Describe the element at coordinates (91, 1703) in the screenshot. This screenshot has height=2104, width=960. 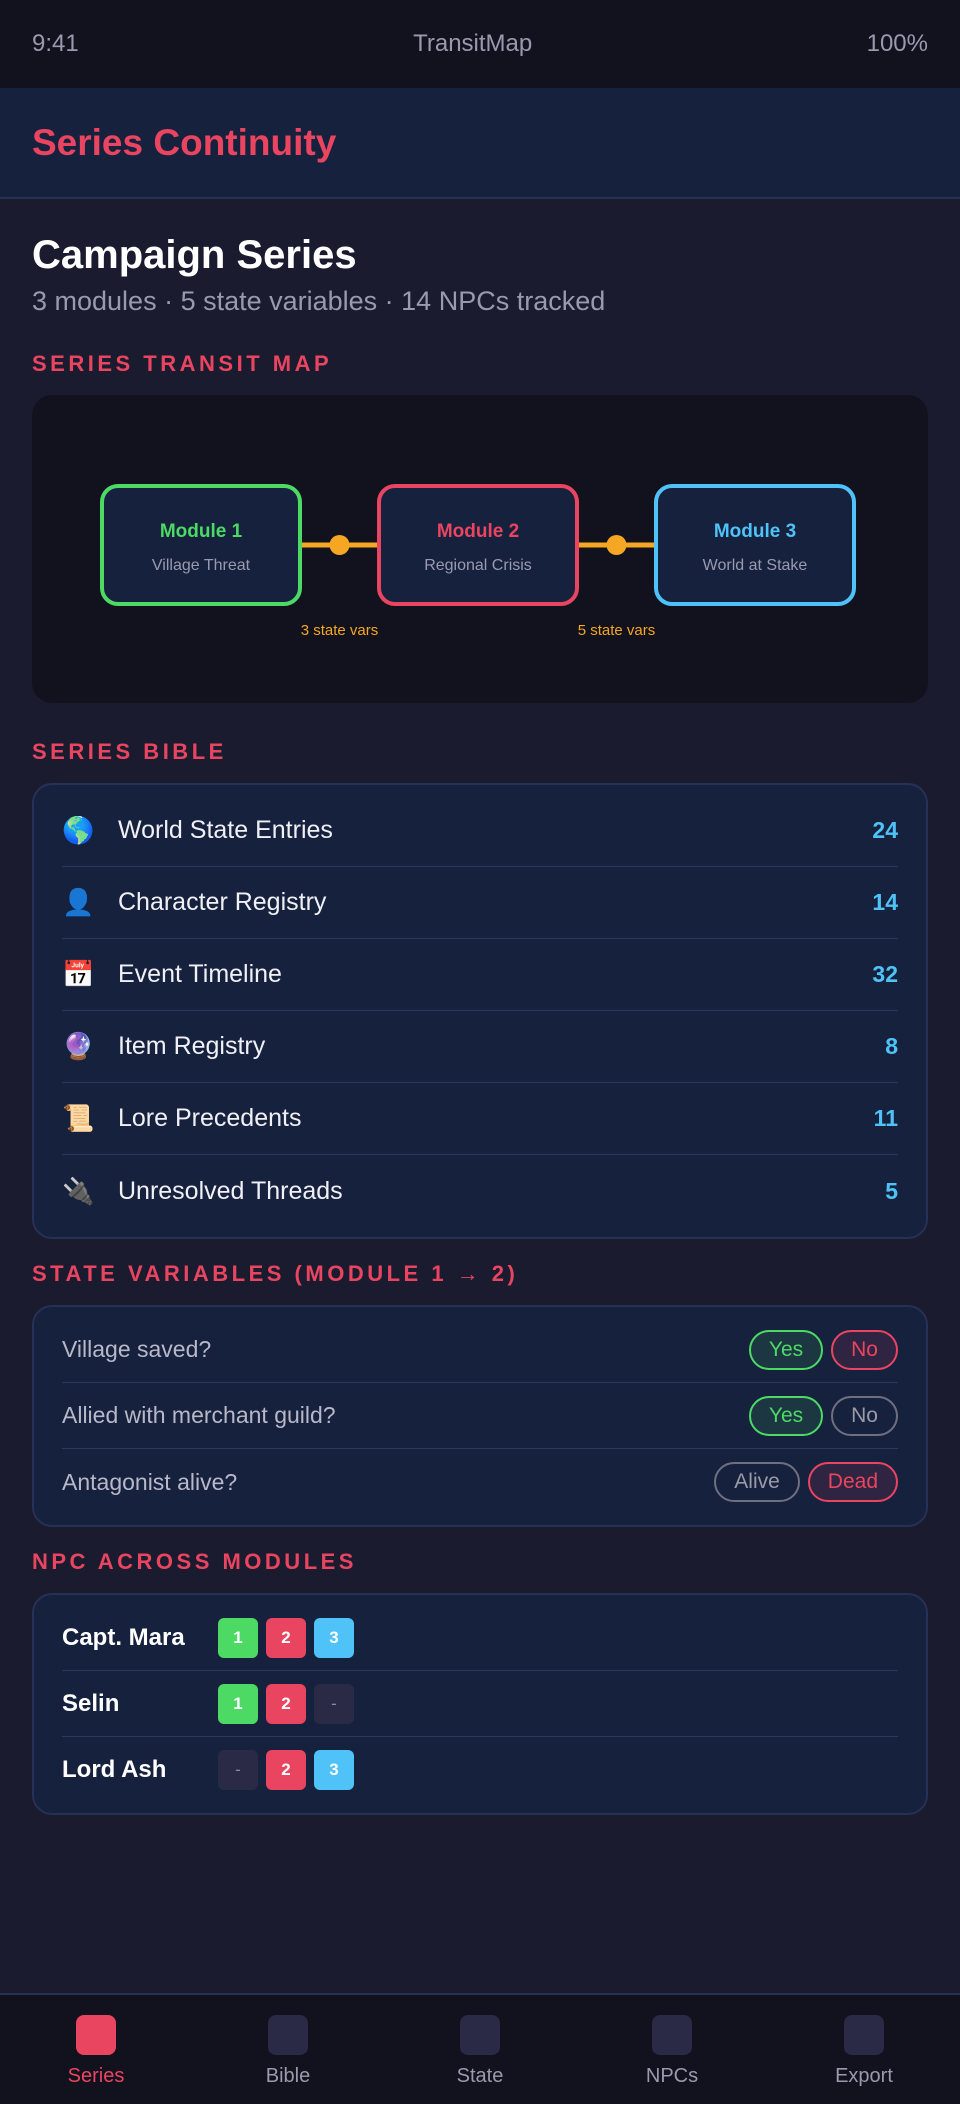
I see `npc-name: Selin` at that location.